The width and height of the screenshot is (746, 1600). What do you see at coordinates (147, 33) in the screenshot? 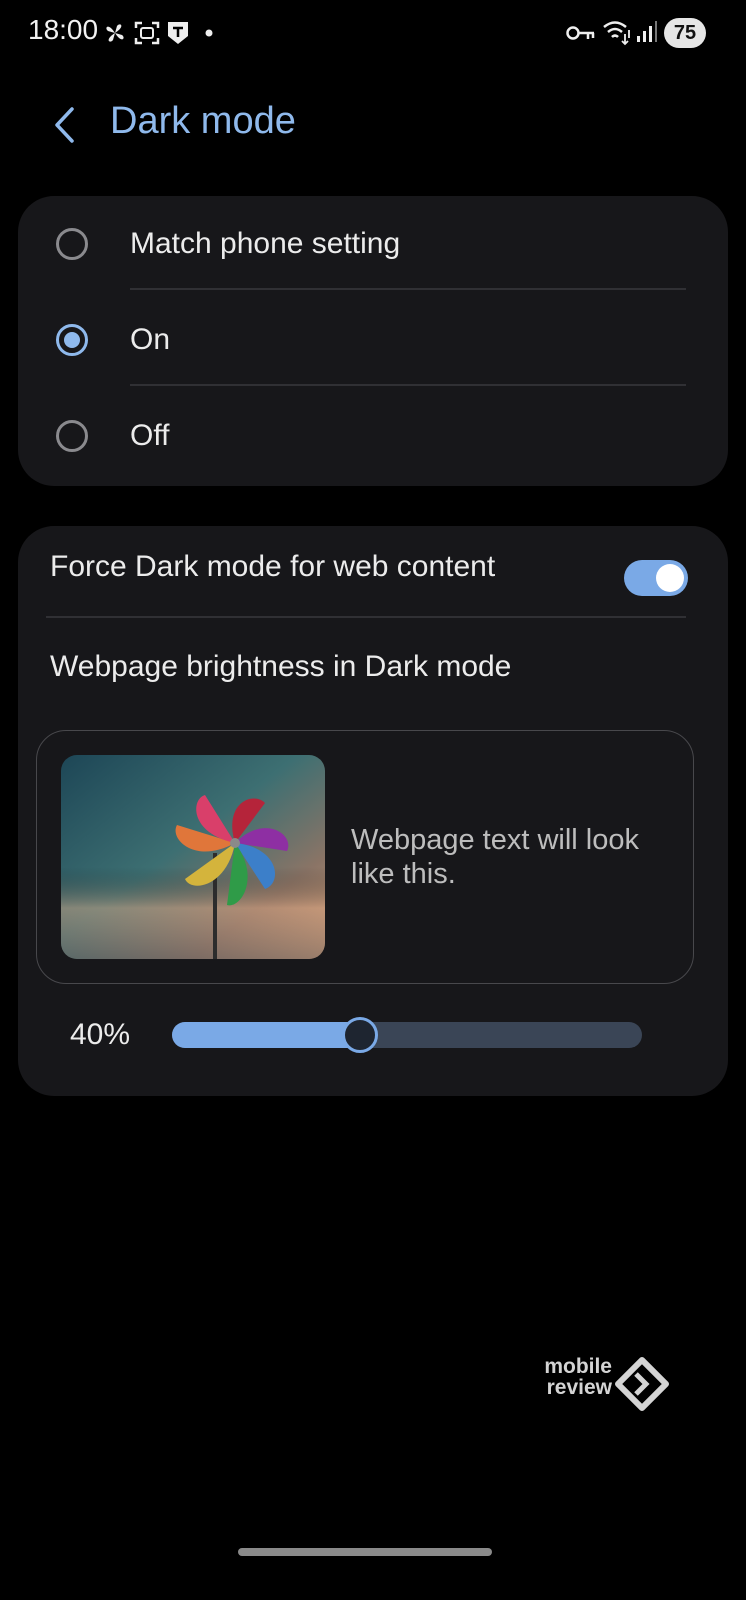
I see `screen-capture-icon` at bounding box center [147, 33].